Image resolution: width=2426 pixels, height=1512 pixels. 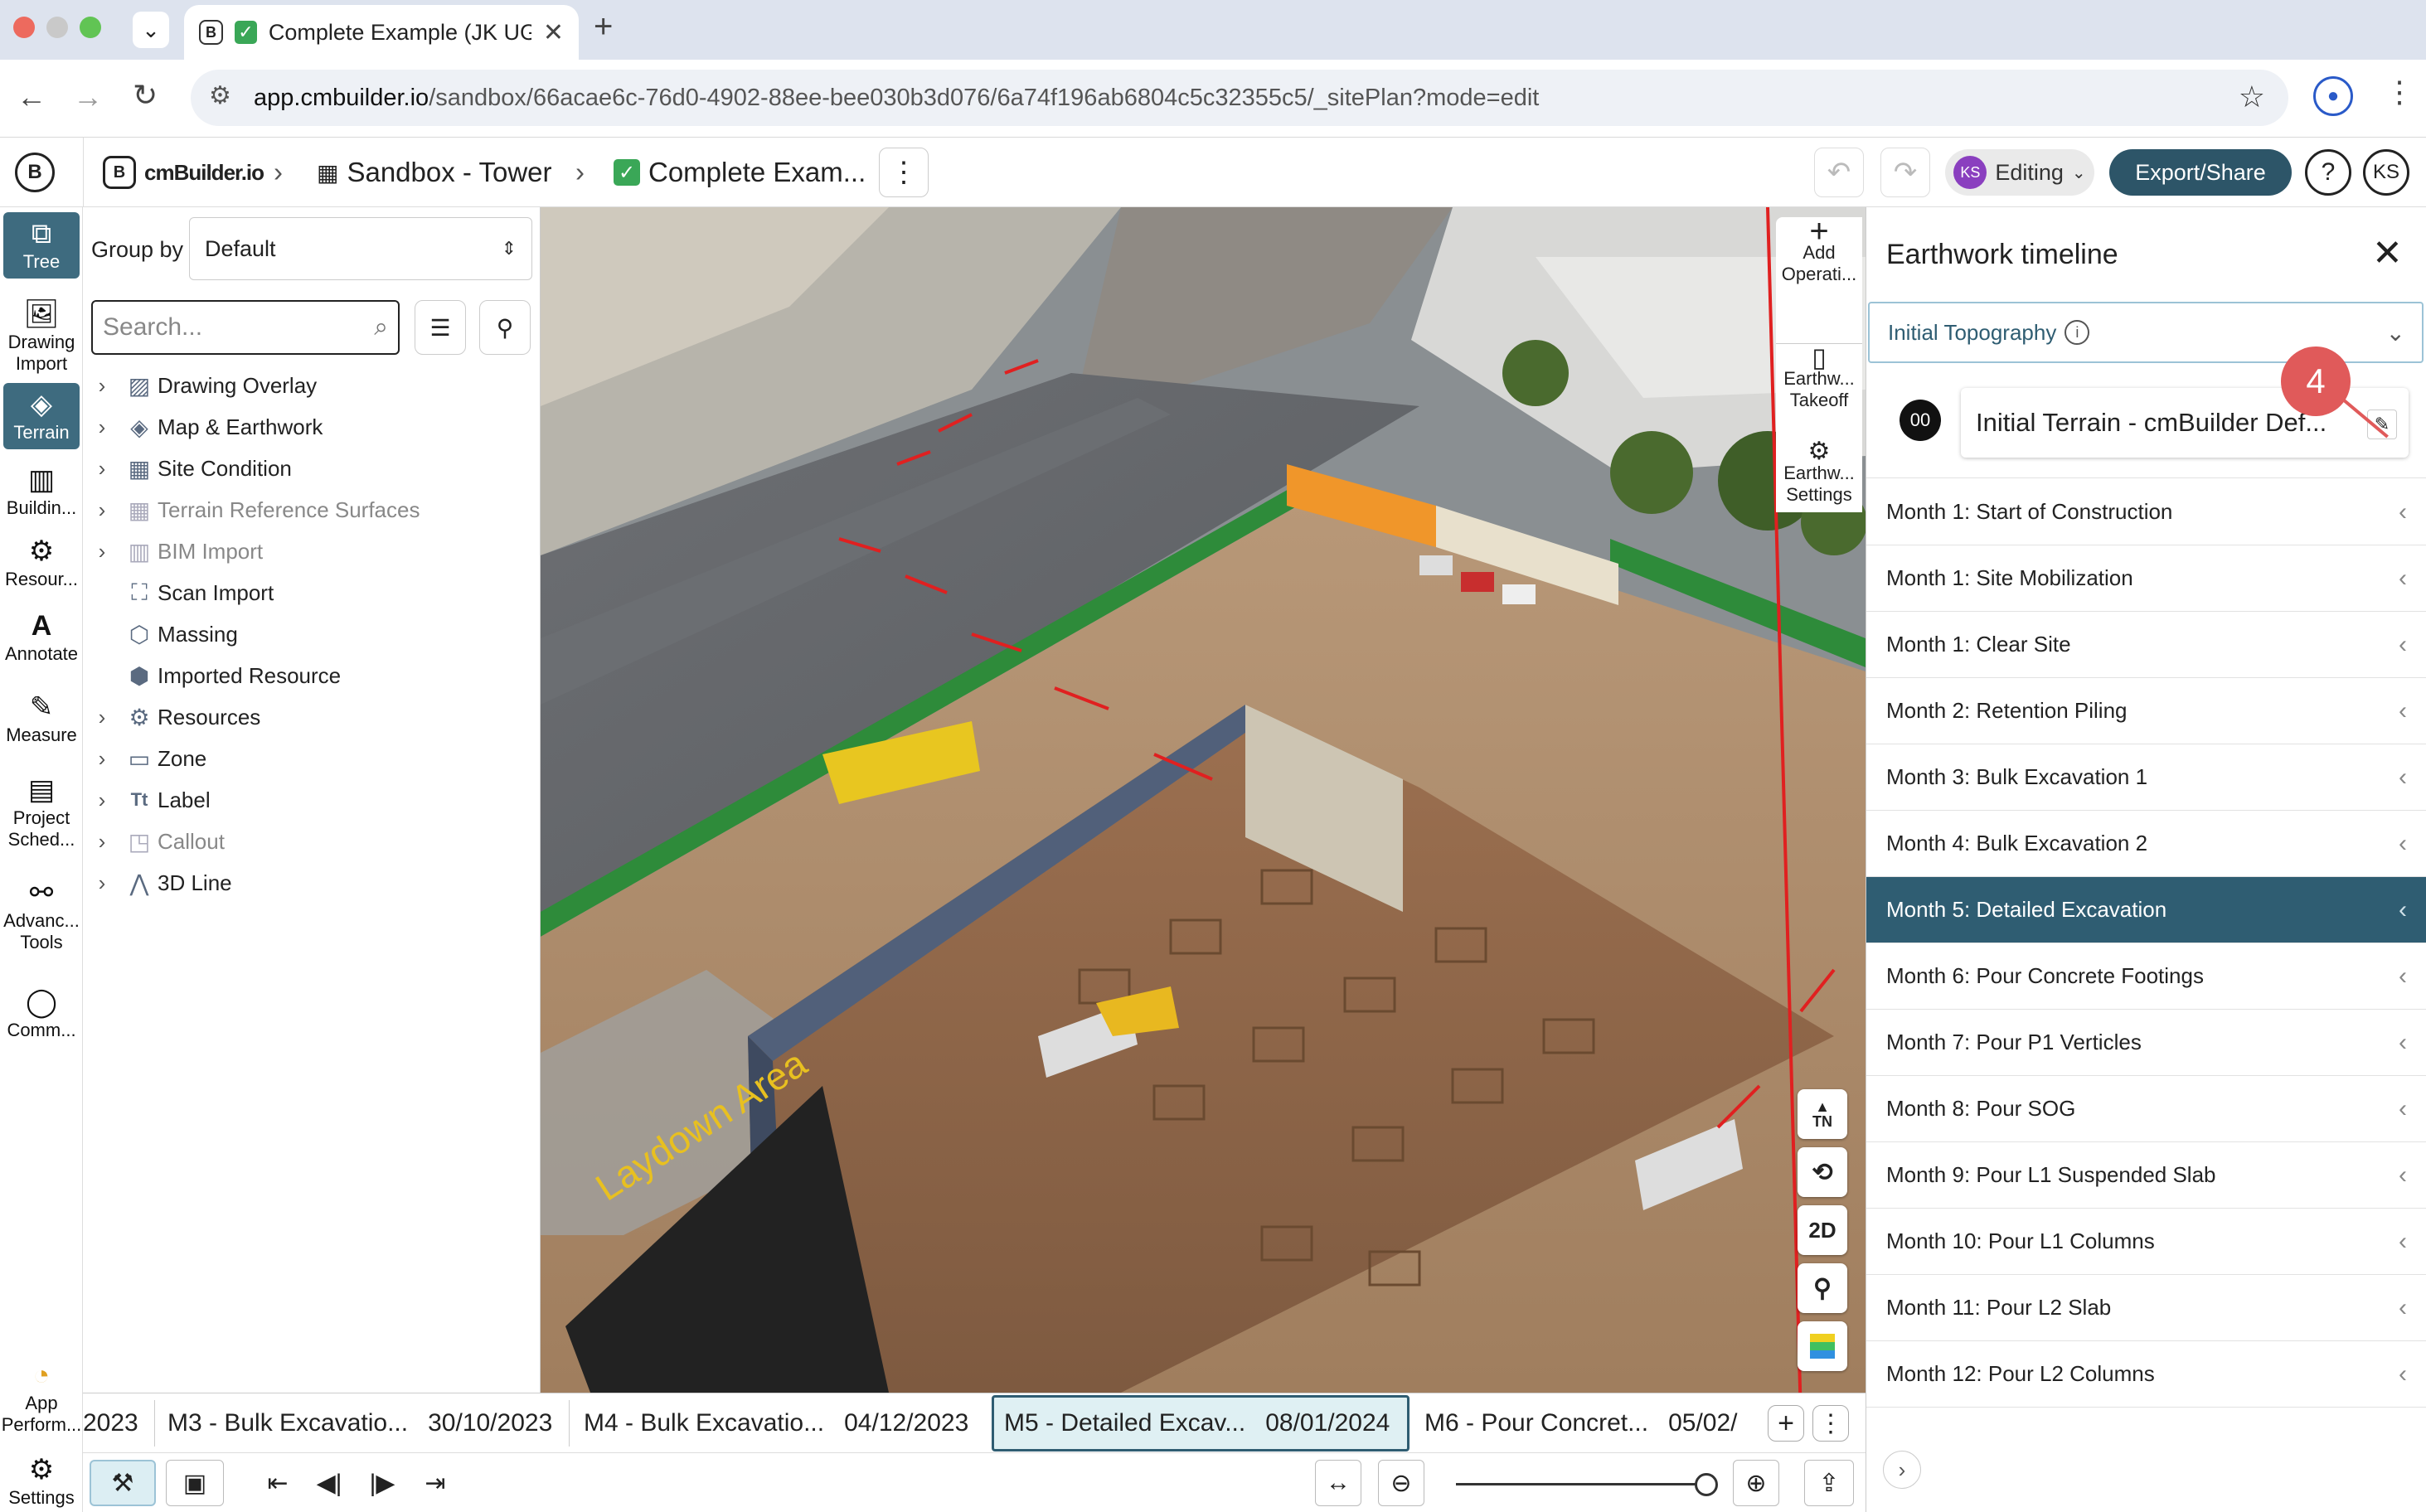 I want to click on editing-mode-dropdown: KS Editing ⌄, so click(x=2019, y=172).